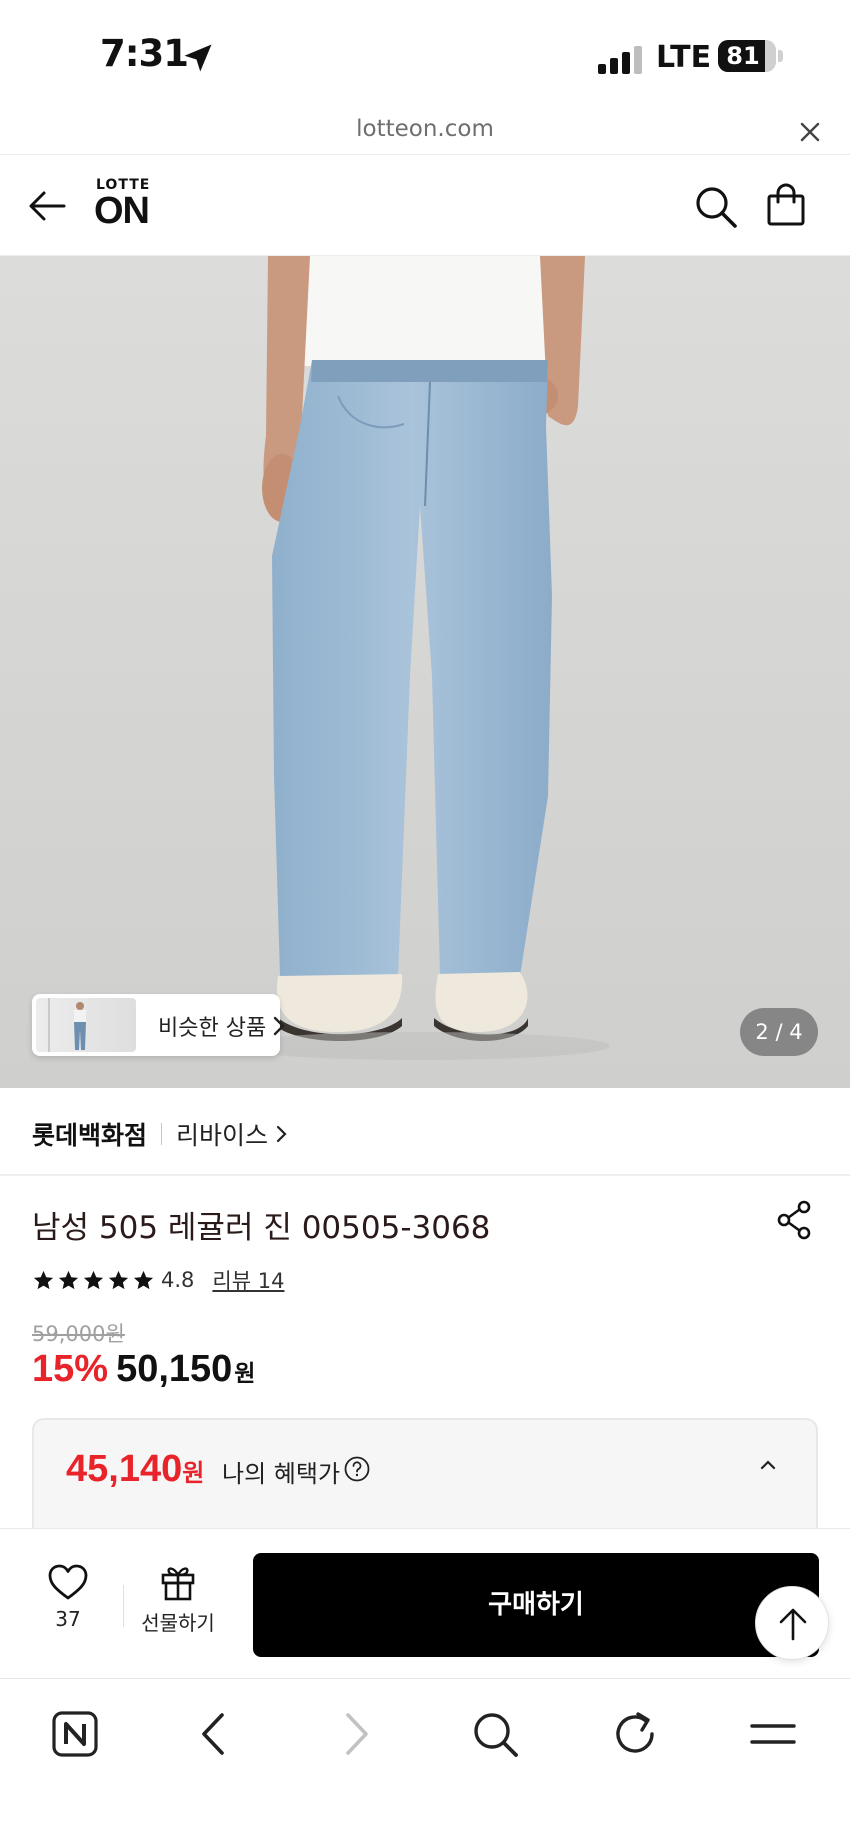 This screenshot has height=1842, width=850. What do you see at coordinates (47, 206) in the screenshot?
I see `back-arrow-icon` at bounding box center [47, 206].